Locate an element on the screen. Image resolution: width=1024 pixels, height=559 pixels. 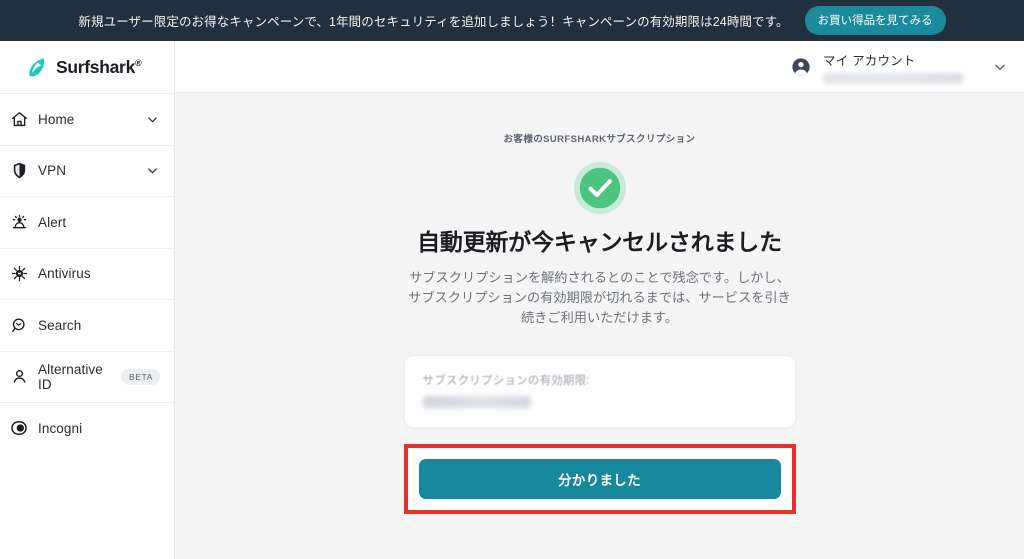
surfshark-fin-icon is located at coordinates (37, 67).